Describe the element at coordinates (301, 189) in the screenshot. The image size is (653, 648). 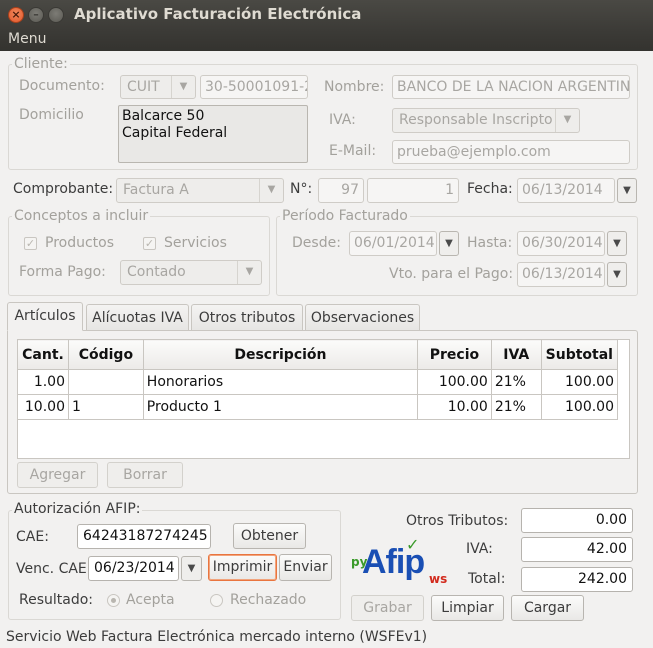
I see `numero-label: N°:` at that location.